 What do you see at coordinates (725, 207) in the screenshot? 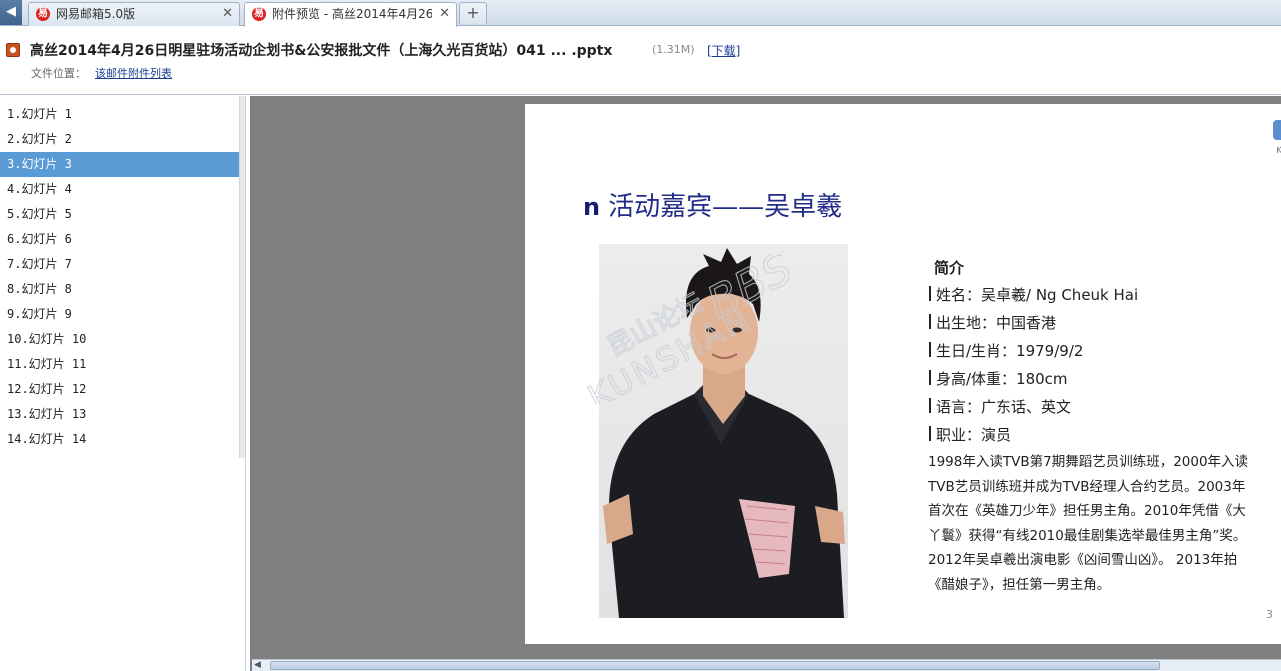
I see `slide-title-text: 活动嘉宾——吴卓羲` at bounding box center [725, 207].